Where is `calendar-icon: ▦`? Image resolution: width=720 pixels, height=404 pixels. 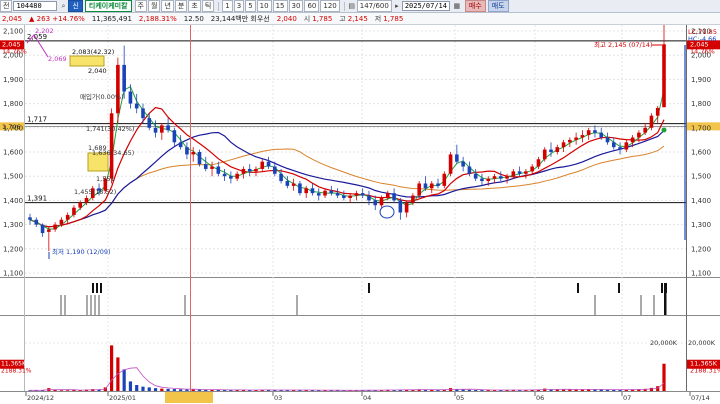 calendar-icon: ▦ is located at coordinates (457, 6).